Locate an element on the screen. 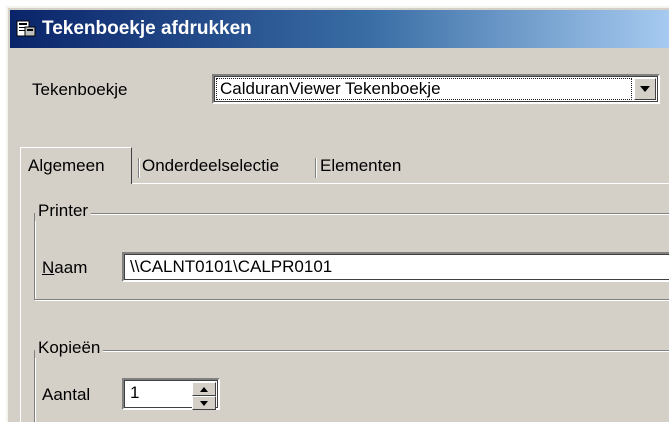 The width and height of the screenshot is (669, 422). copies-group-label: Kopieën is located at coordinates (69, 348).